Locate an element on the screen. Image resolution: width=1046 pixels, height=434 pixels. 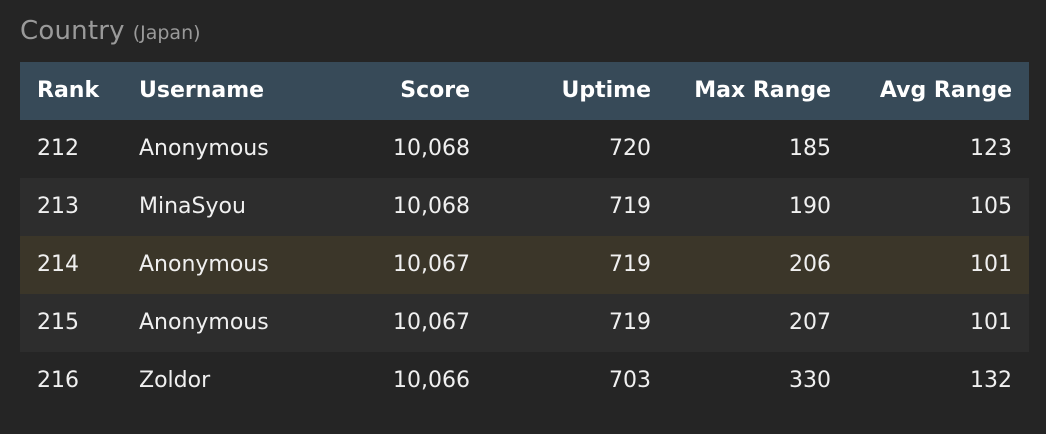
section-subtitle: (Japan) is located at coordinates (166, 33).